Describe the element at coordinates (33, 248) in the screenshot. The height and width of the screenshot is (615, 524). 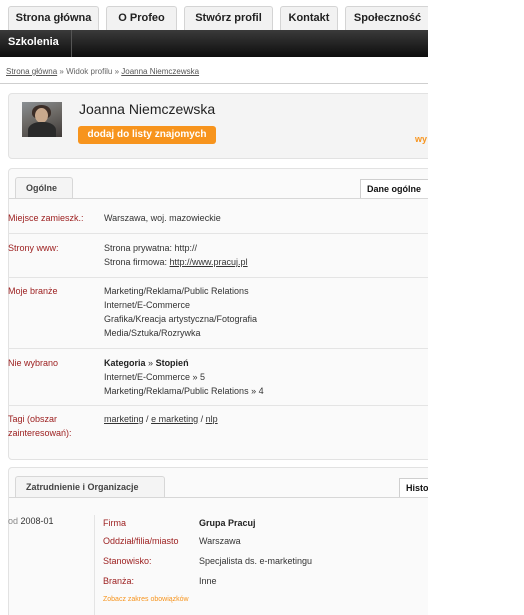
I see `websites-label: Strony www:` at that location.